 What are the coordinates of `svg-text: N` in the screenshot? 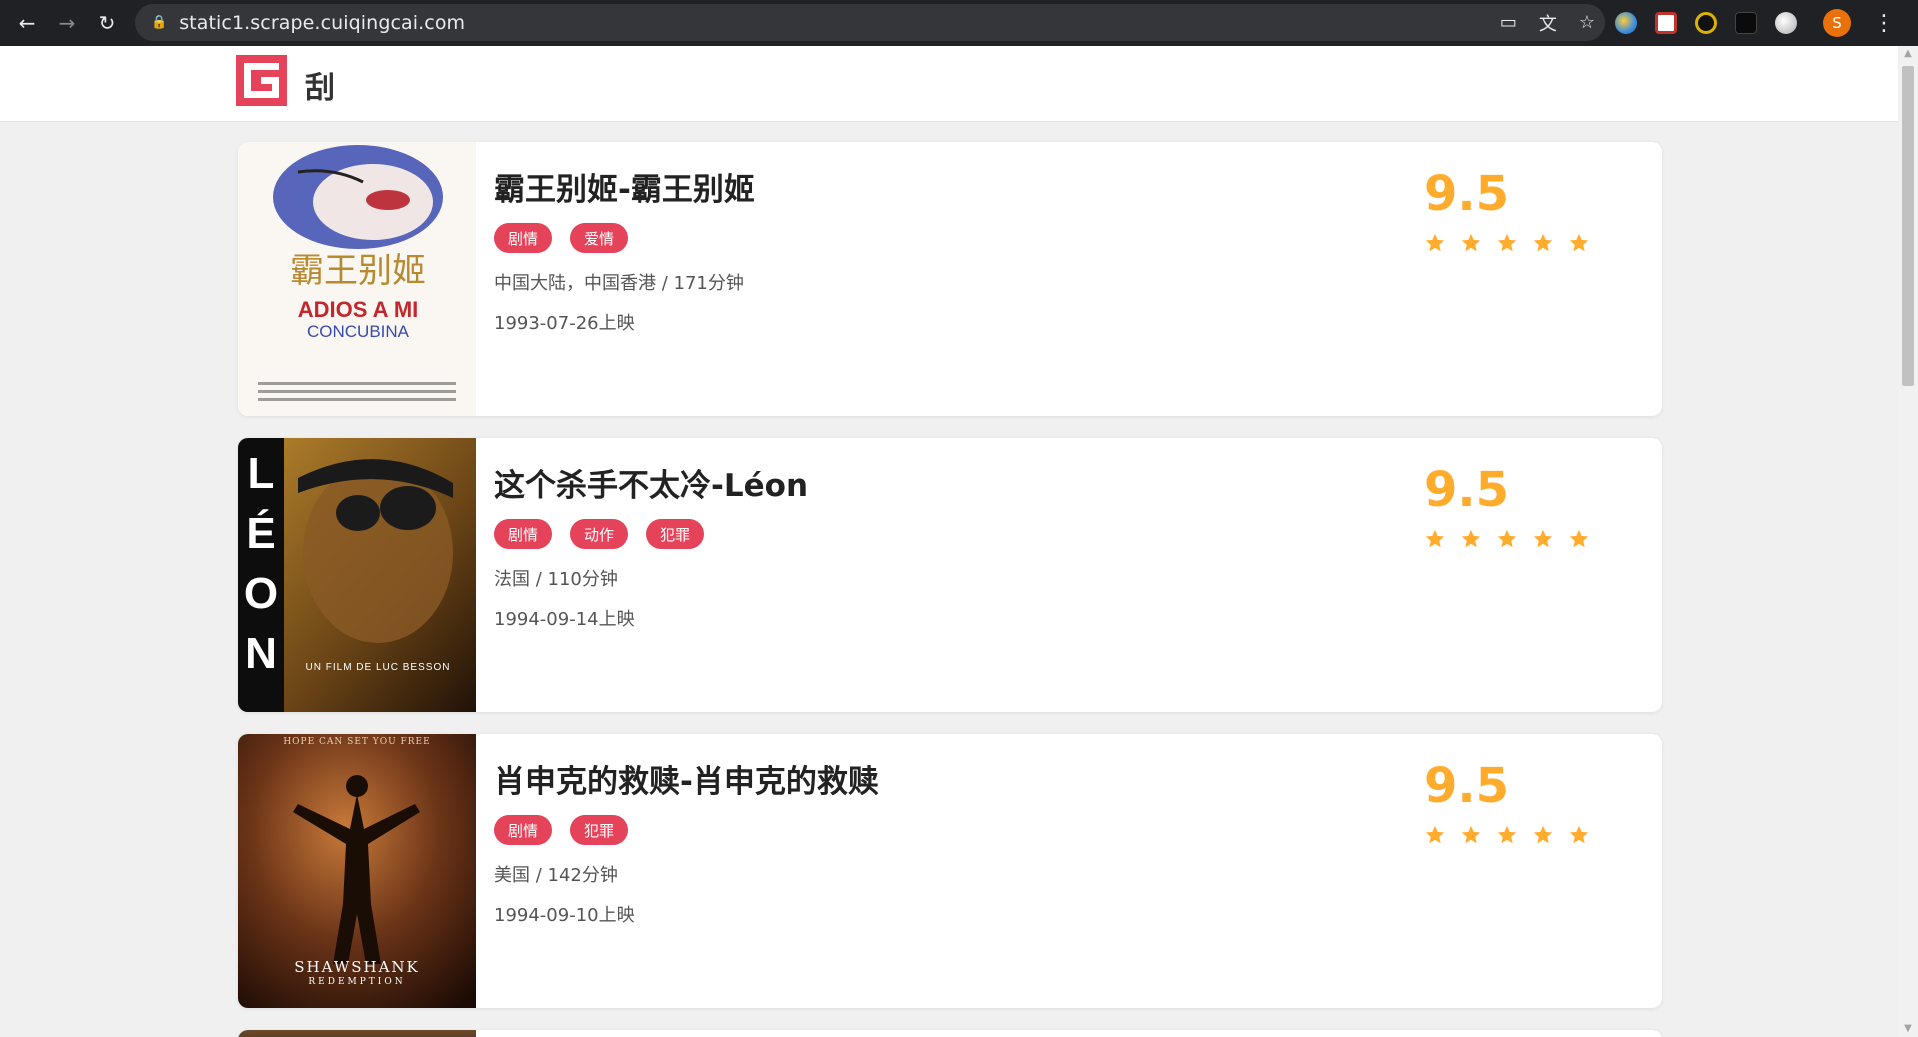 It's located at (261, 653).